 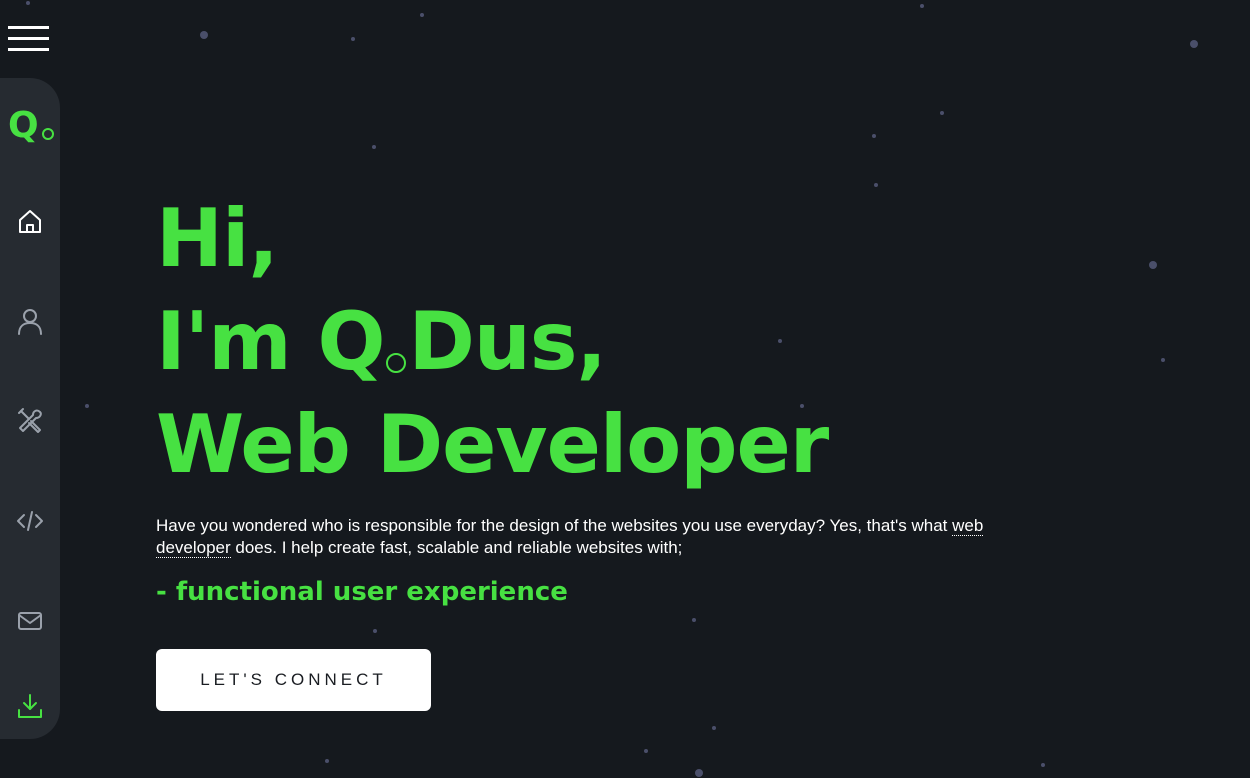 I want to click on code-icon, so click(x=30, y=521).